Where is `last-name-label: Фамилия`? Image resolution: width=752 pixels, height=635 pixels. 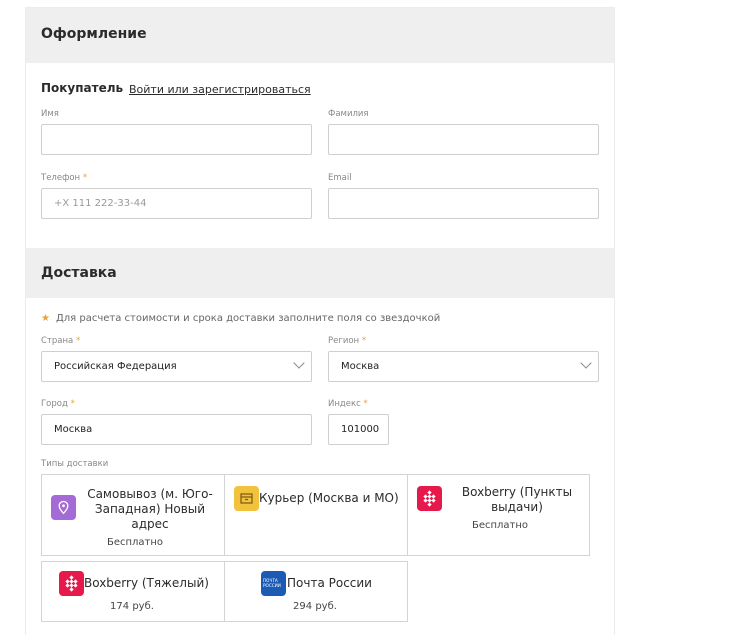 last-name-label: Фамилия is located at coordinates (348, 114).